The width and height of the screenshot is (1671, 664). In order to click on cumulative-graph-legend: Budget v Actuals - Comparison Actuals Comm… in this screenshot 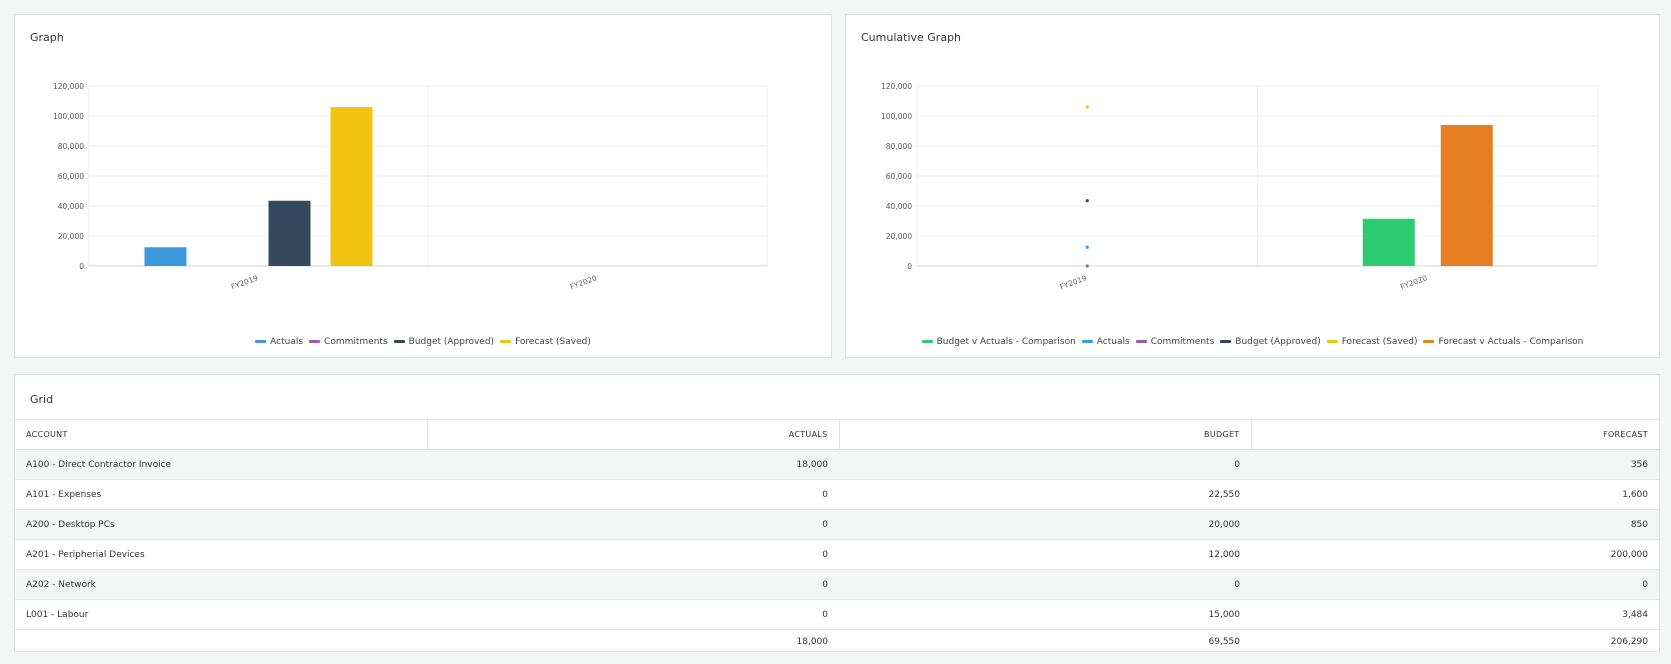, I will do `click(1252, 342)`.